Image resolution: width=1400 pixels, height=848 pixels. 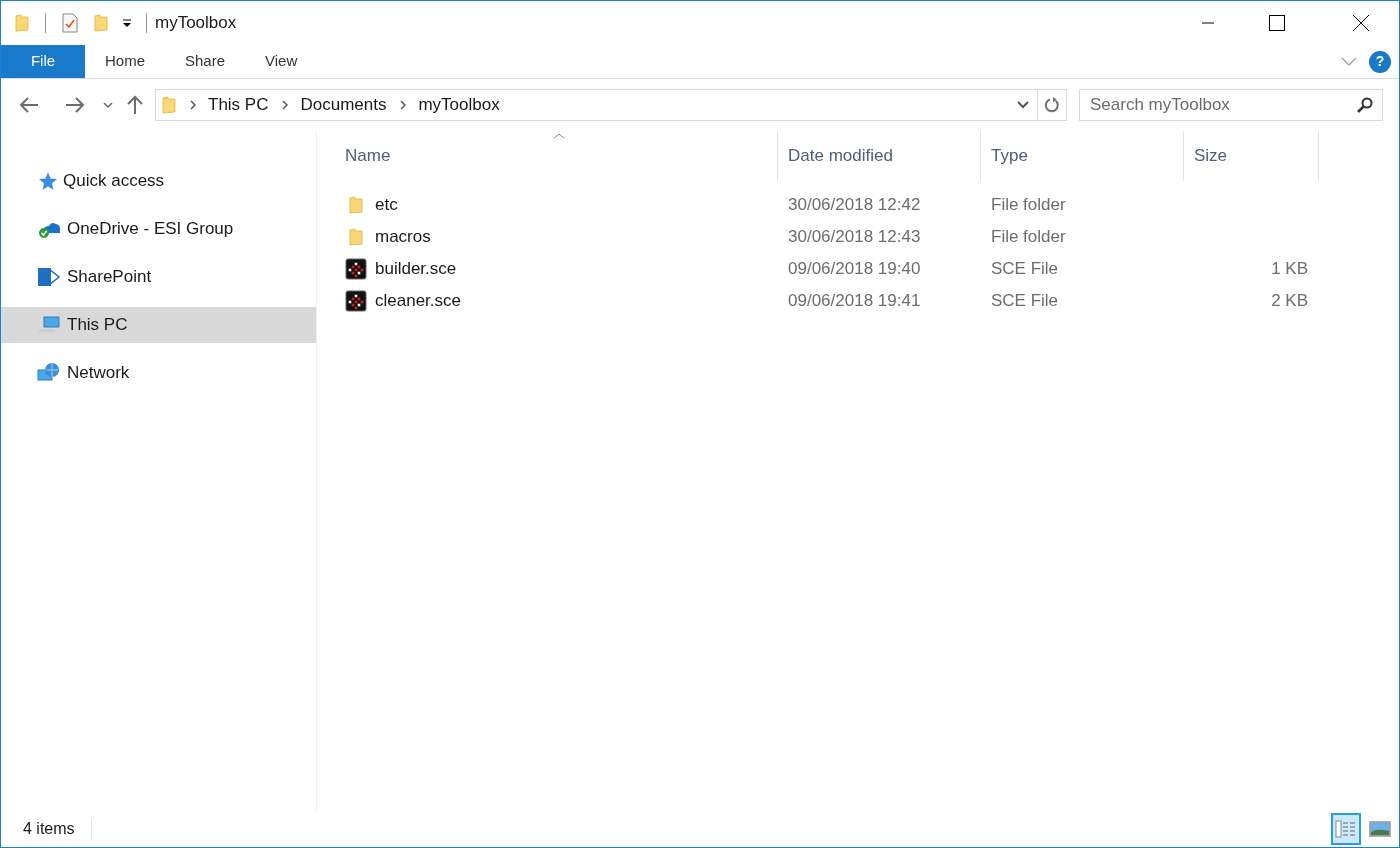 I want to click on dropdown-icon, so click(x=127, y=23).